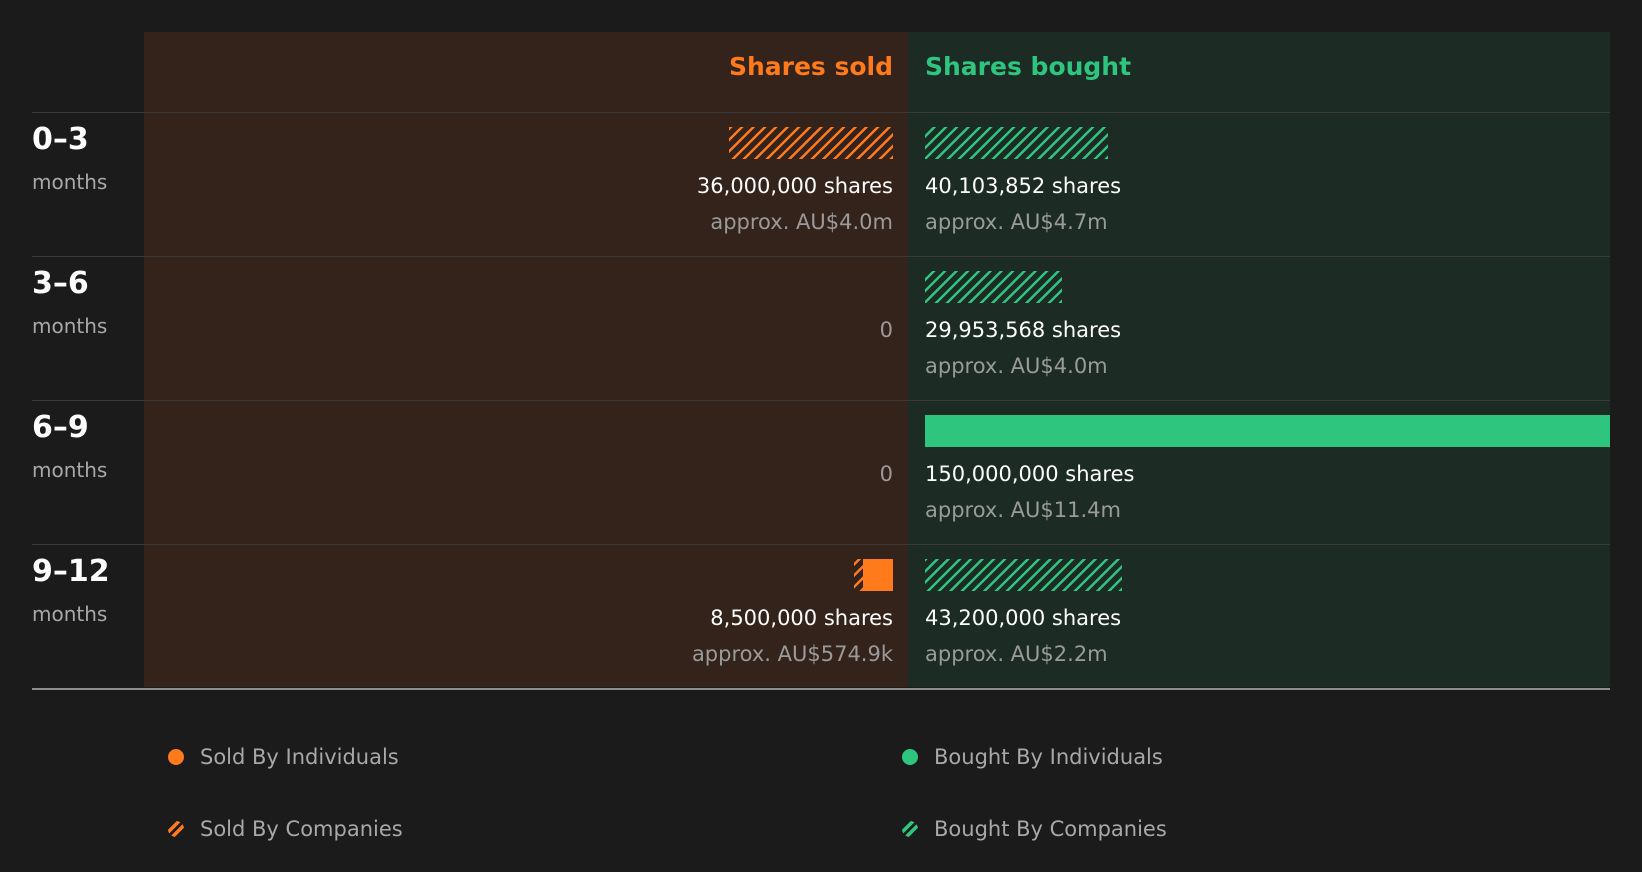  I want to click on period-label: 6–9, so click(60, 427).